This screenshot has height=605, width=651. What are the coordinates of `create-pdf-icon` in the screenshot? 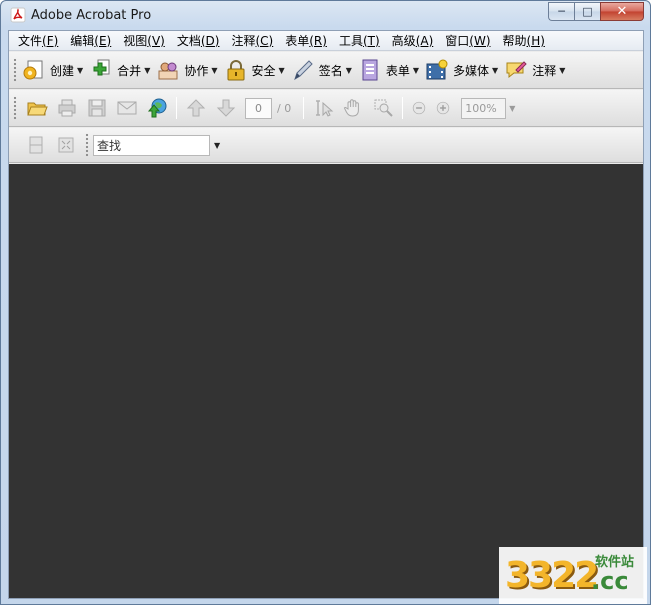 It's located at (33, 70).